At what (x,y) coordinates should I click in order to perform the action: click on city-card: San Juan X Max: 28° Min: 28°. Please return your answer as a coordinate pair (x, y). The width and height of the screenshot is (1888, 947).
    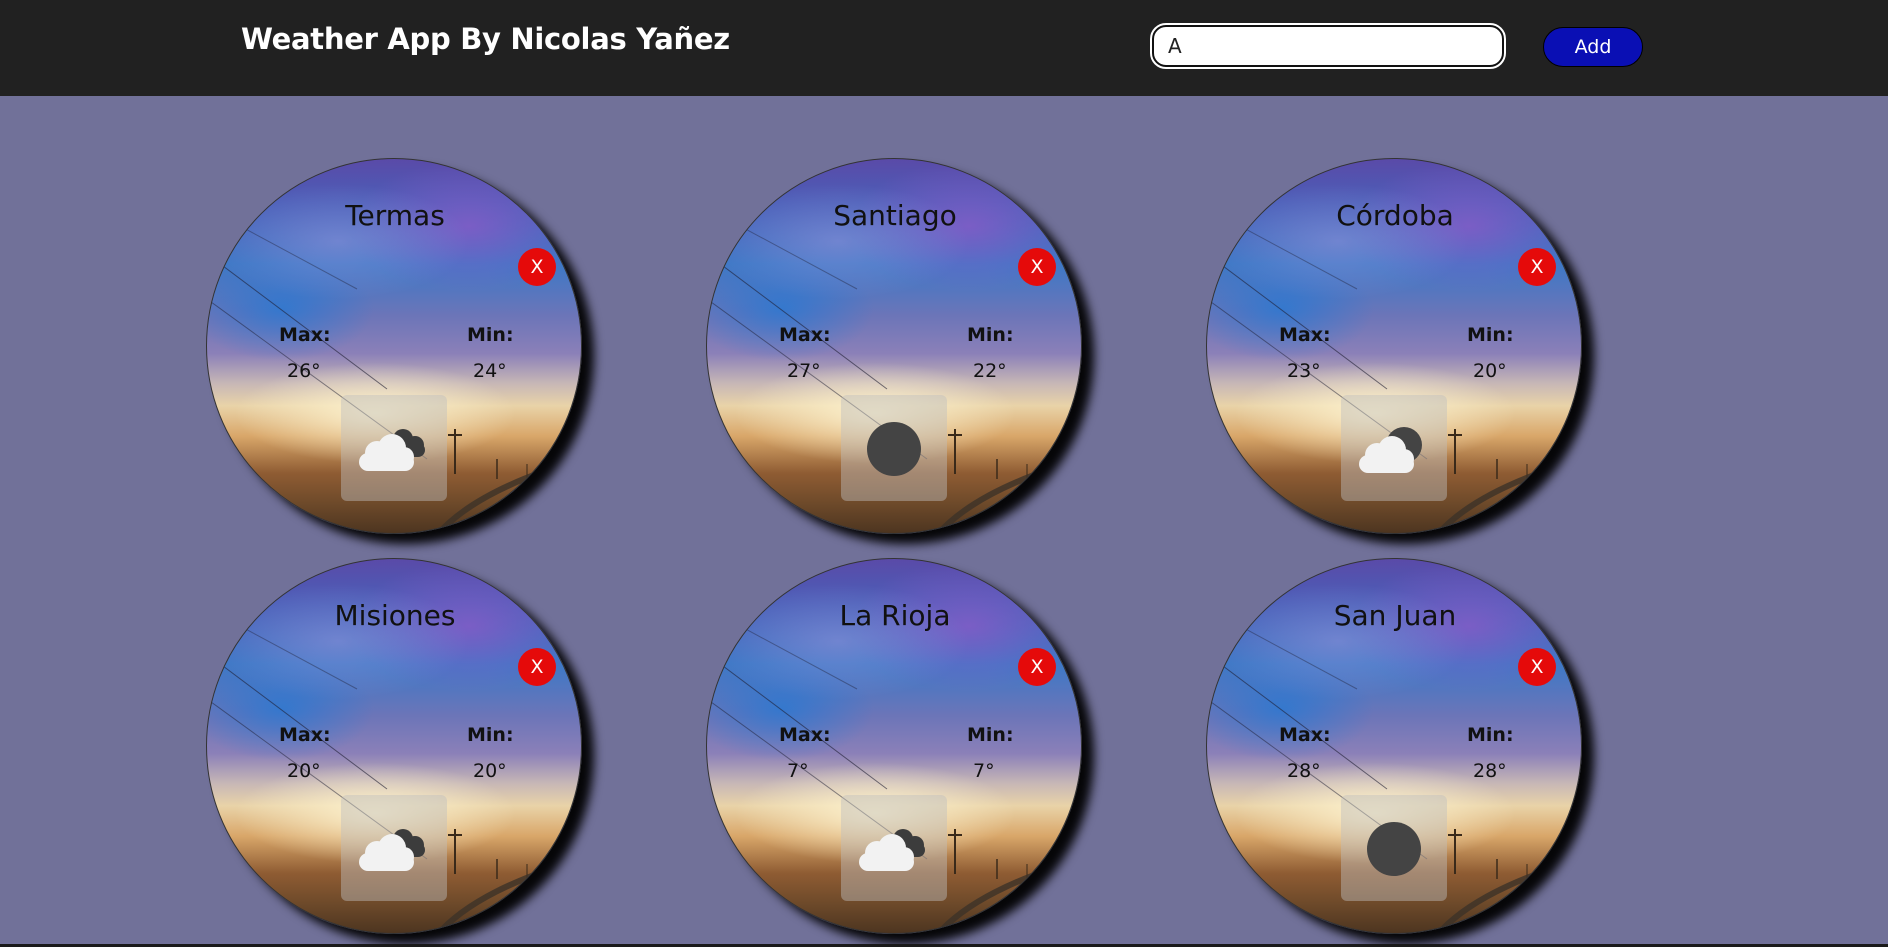
    Looking at the image, I should click on (1394, 746).